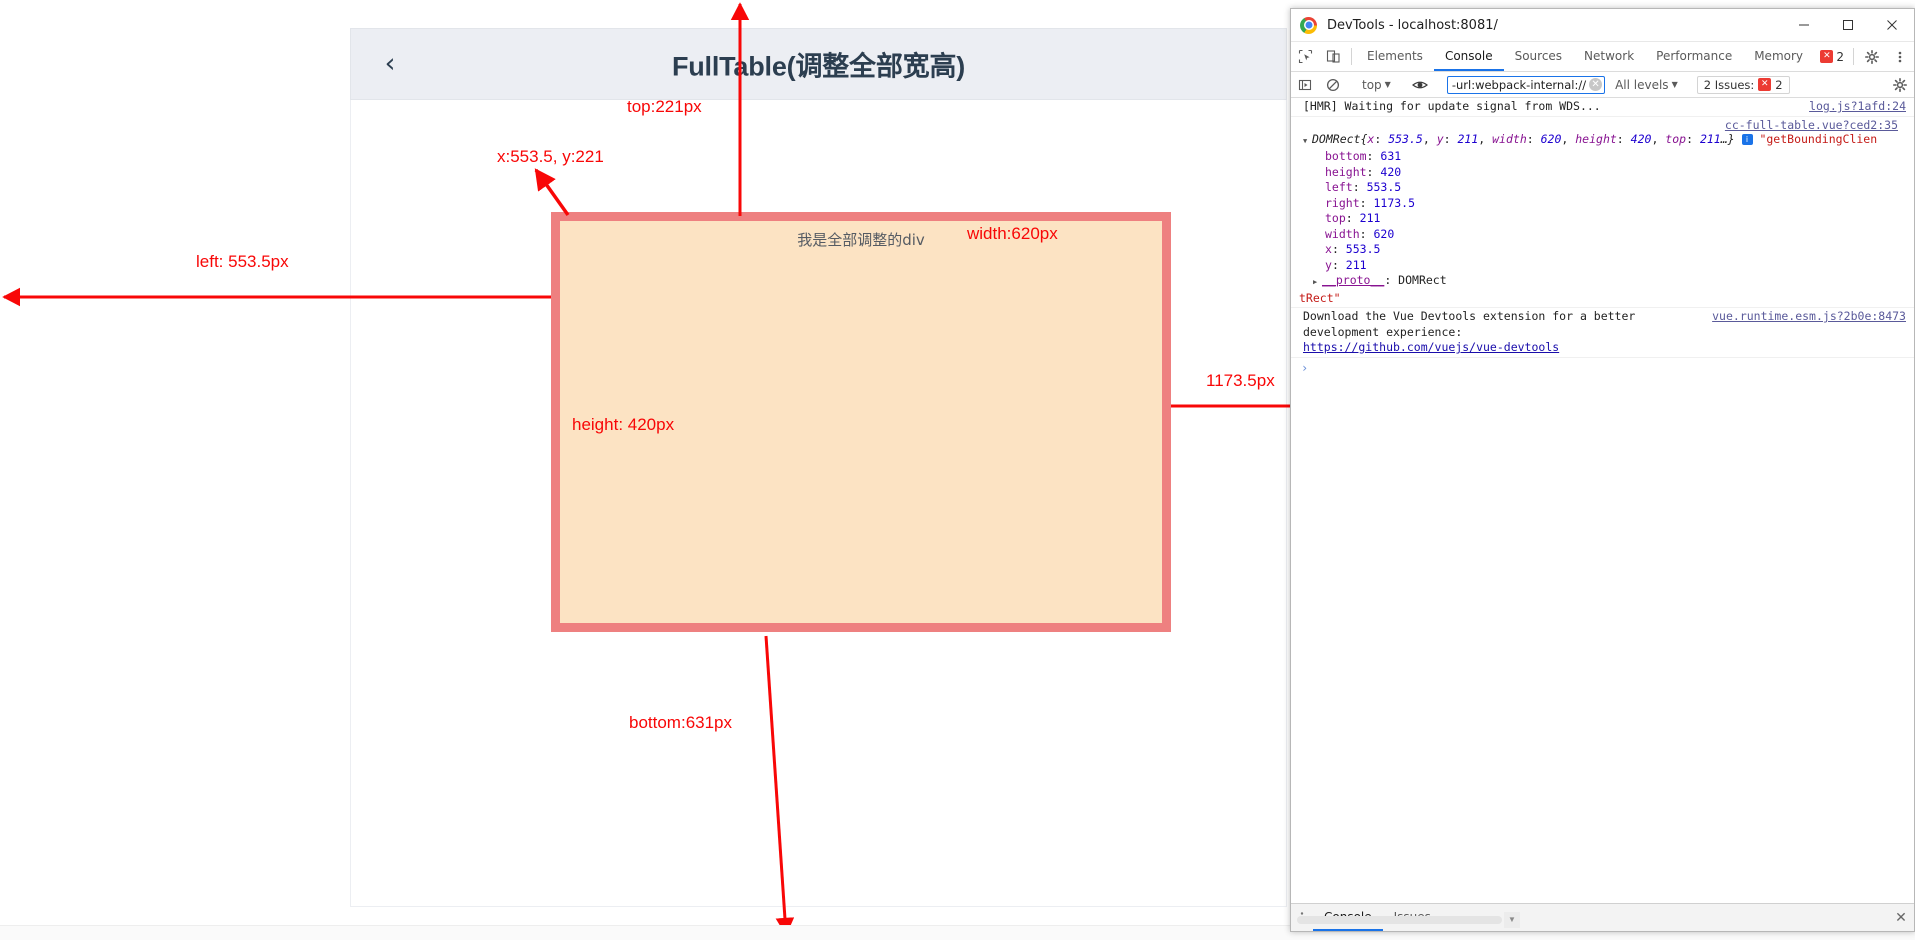 This screenshot has width=1915, height=940. Describe the element at coordinates (1519, 84) in the screenshot. I see `console-filter-value: -url:webpack-internal://` at that location.